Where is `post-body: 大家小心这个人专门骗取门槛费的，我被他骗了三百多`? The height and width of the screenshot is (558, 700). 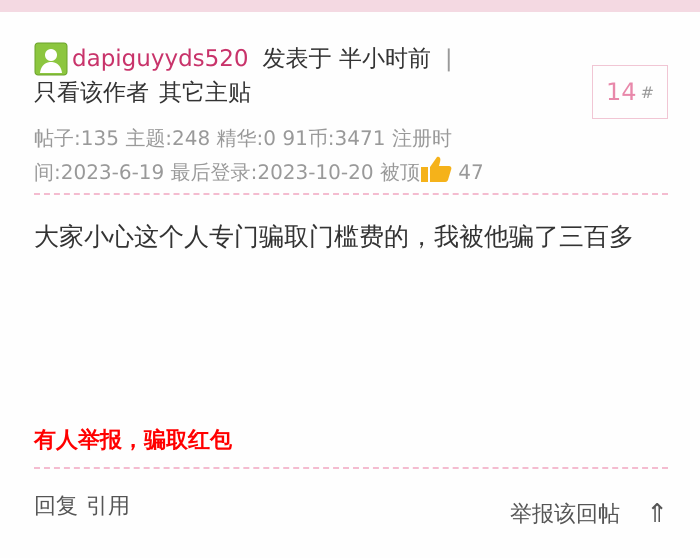 post-body: 大家小心这个人专门骗取门槛费的，我被他骗了三百多 is located at coordinates (334, 237).